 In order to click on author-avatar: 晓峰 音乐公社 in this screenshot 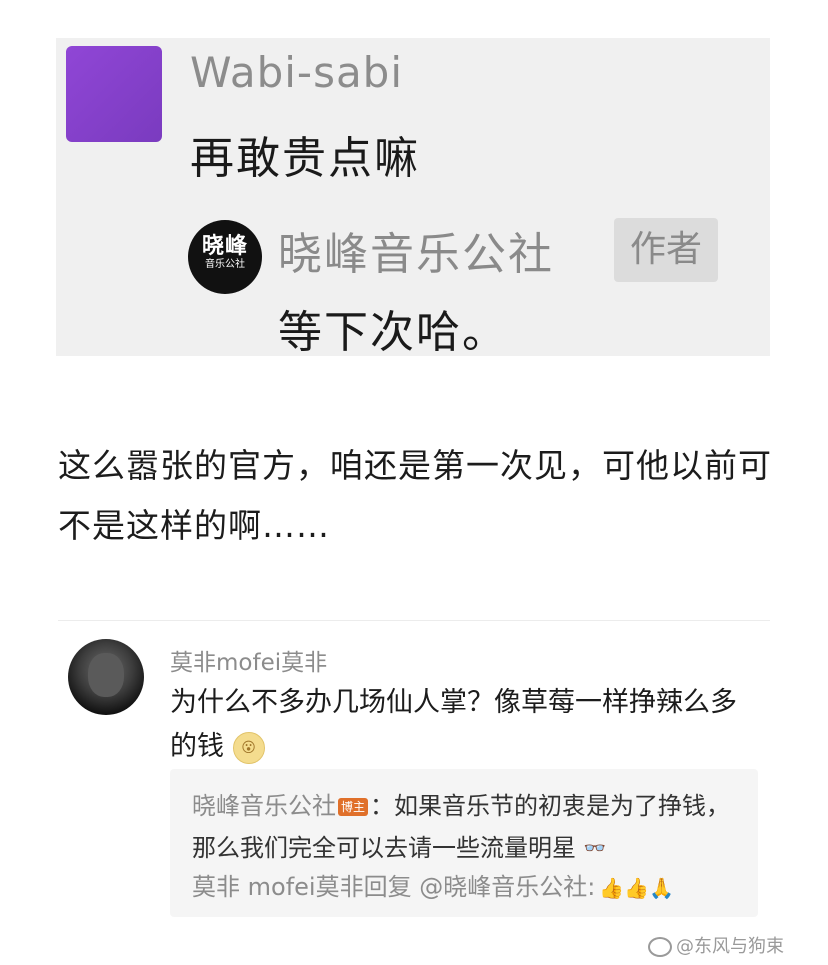, I will do `click(225, 257)`.